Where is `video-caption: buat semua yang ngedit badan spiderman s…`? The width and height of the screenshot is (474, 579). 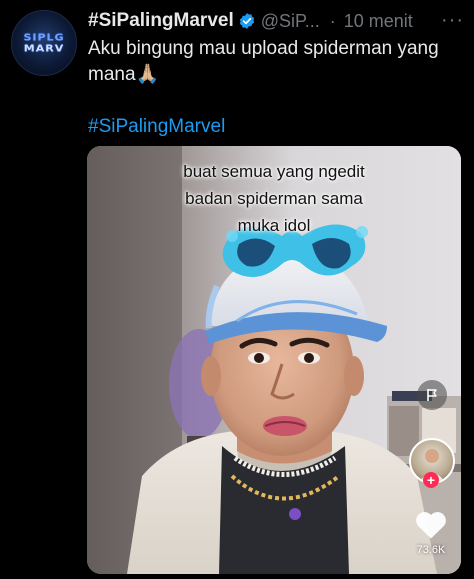
video-caption: buat semua yang ngedit badan spiderman s… is located at coordinates (274, 198).